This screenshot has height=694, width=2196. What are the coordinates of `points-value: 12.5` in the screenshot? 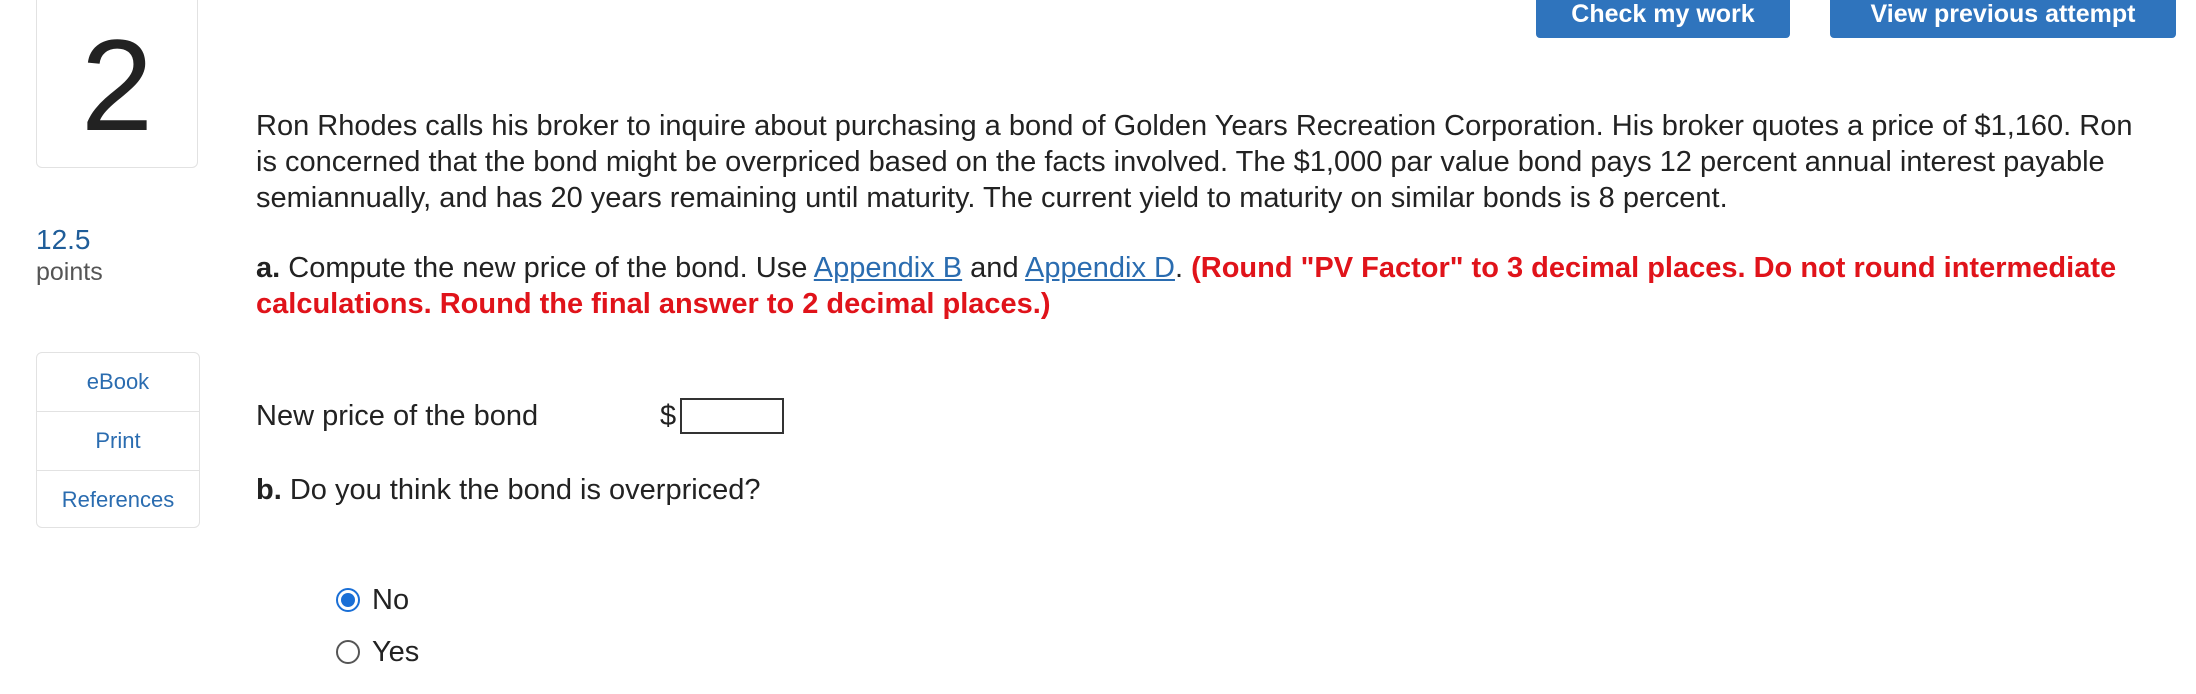 It's located at (63, 239).